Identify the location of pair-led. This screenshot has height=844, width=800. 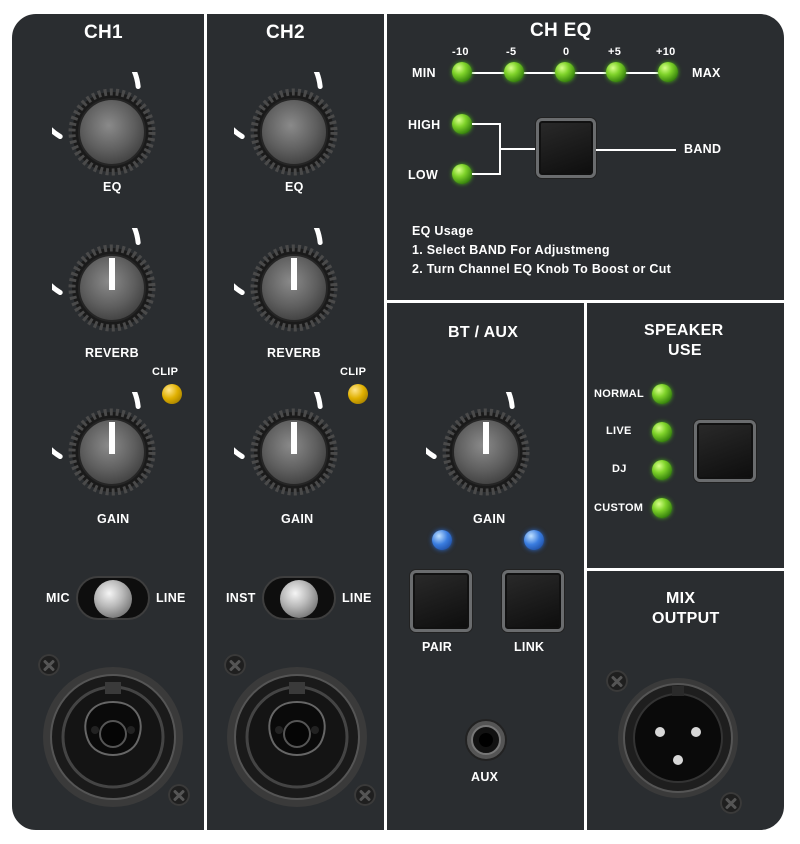
(442, 540).